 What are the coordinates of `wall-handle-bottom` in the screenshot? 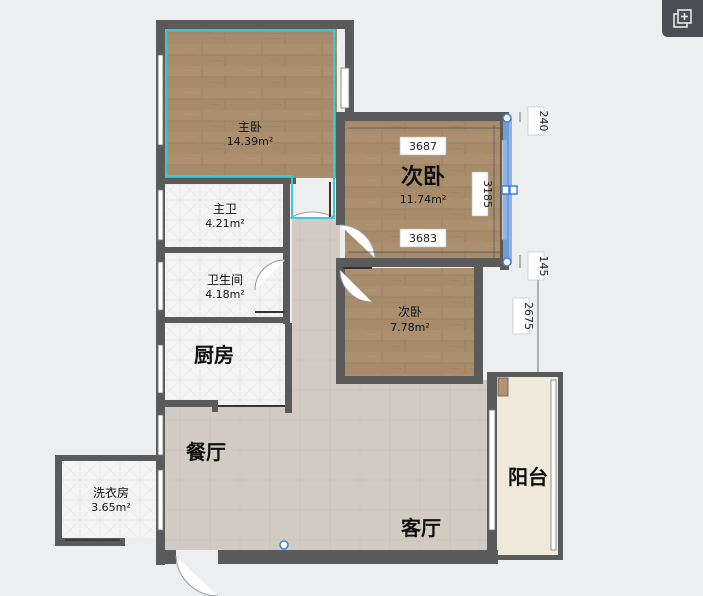 It's located at (507, 262).